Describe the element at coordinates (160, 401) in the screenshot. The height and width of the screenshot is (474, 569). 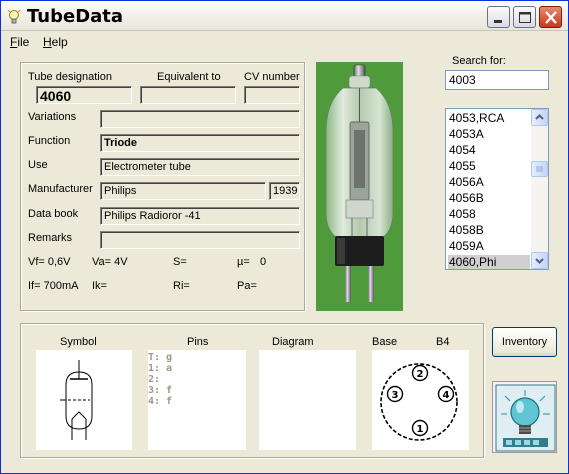
I see `pin-line: 4: f` at that location.